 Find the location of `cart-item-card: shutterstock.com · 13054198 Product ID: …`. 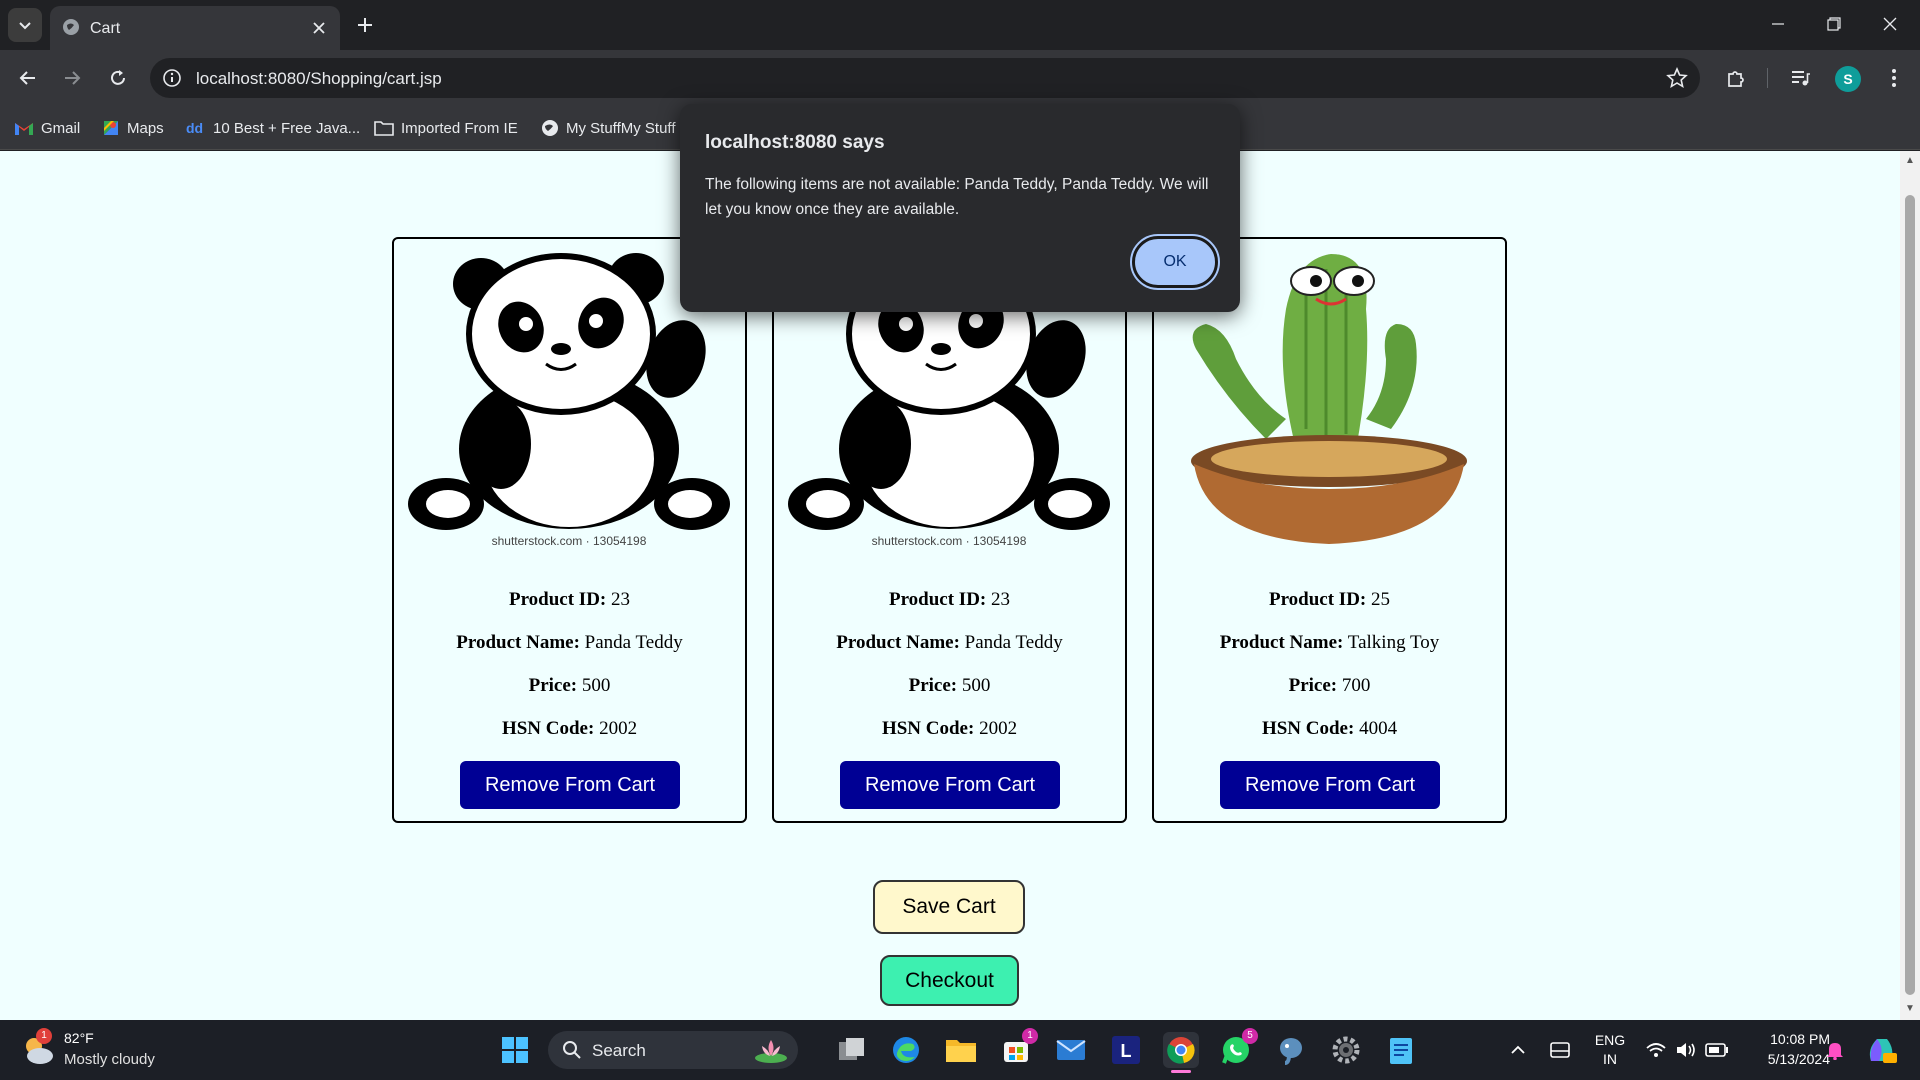

cart-item-card: shutterstock.com · 13054198 Product ID: … is located at coordinates (569, 530).